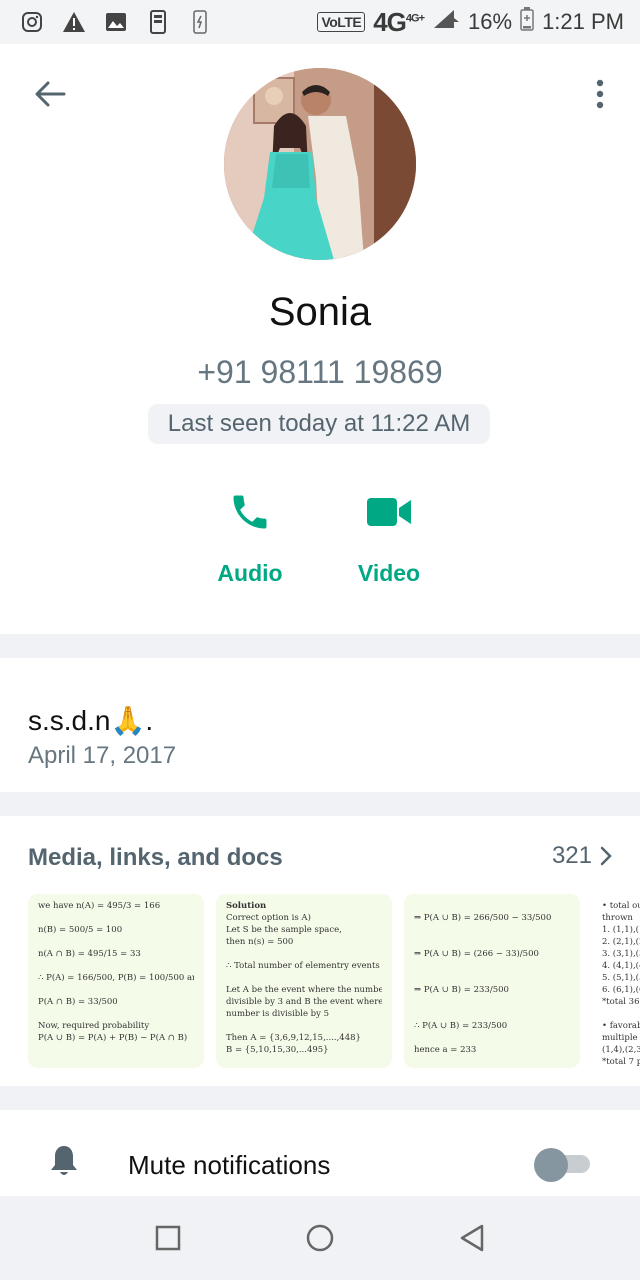 The height and width of the screenshot is (1280, 640). I want to click on contact-name: Sonia, so click(320, 312).